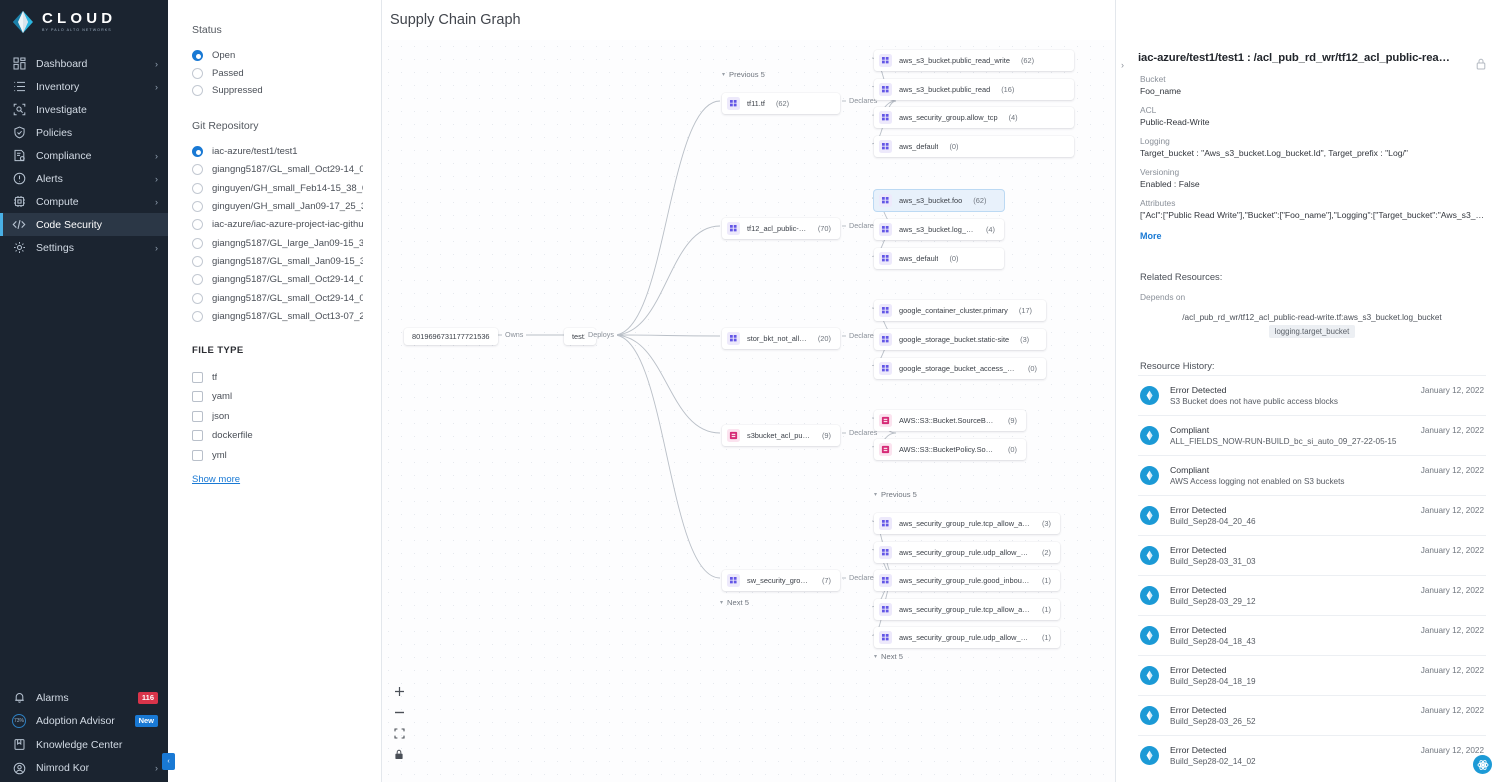 Image resolution: width=1500 pixels, height=782 pixels. What do you see at coordinates (960, 339) in the screenshot?
I see `graph-child-node: google_storage_bucket.static-site (3)` at bounding box center [960, 339].